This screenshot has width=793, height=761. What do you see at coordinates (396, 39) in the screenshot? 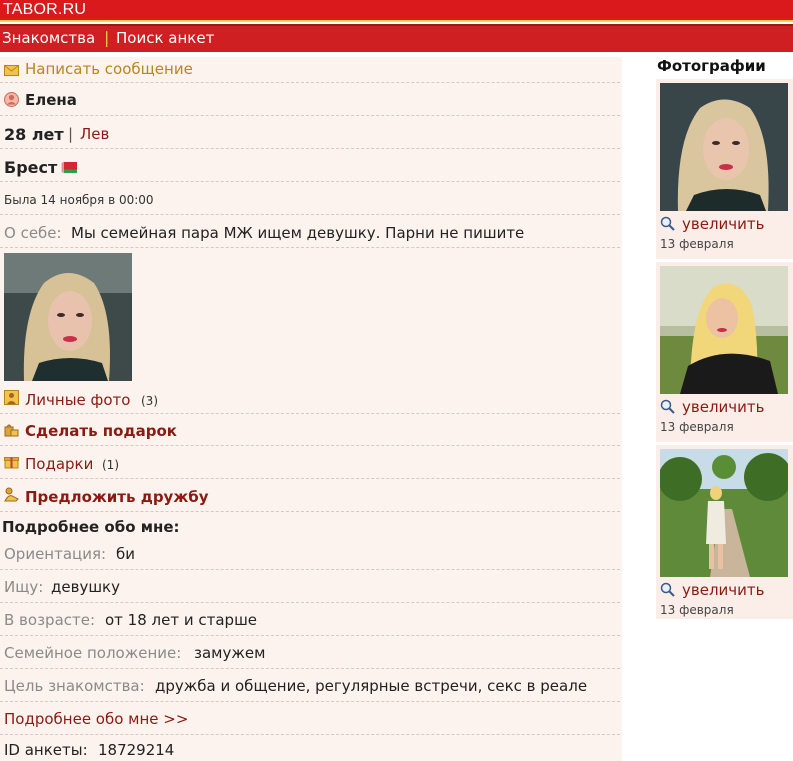
I see `nav-bar: Знакомства | Поиск анкет` at bounding box center [396, 39].